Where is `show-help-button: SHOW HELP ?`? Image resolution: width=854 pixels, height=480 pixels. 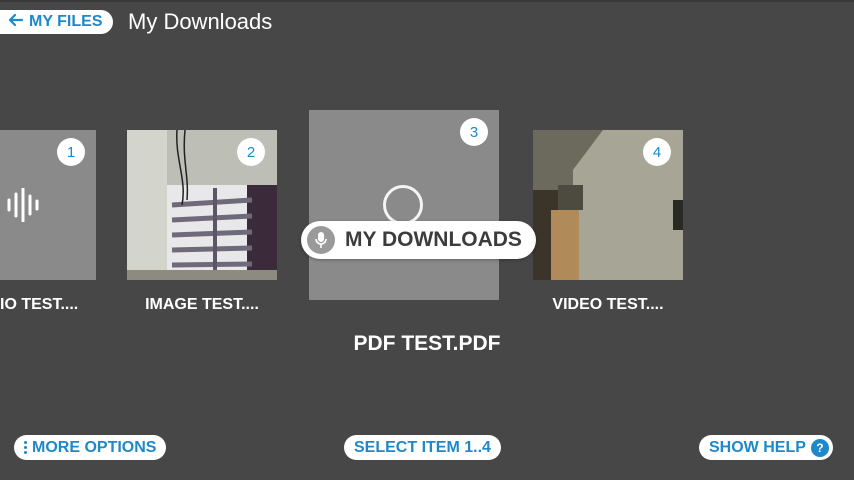 show-help-button: SHOW HELP ? is located at coordinates (766, 447).